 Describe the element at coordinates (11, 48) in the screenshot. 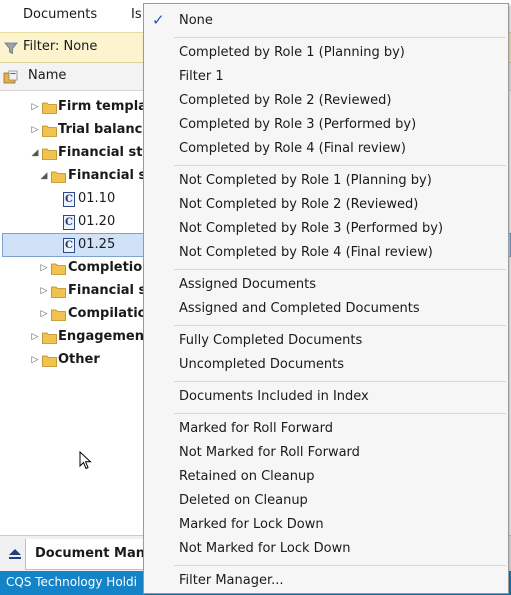

I see `filter-icon` at that location.